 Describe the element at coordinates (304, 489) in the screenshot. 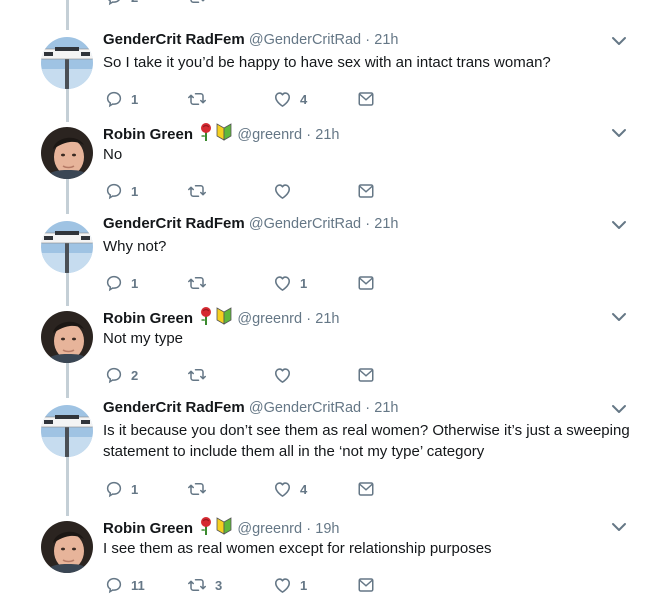

I see `like-count: 4` at that location.